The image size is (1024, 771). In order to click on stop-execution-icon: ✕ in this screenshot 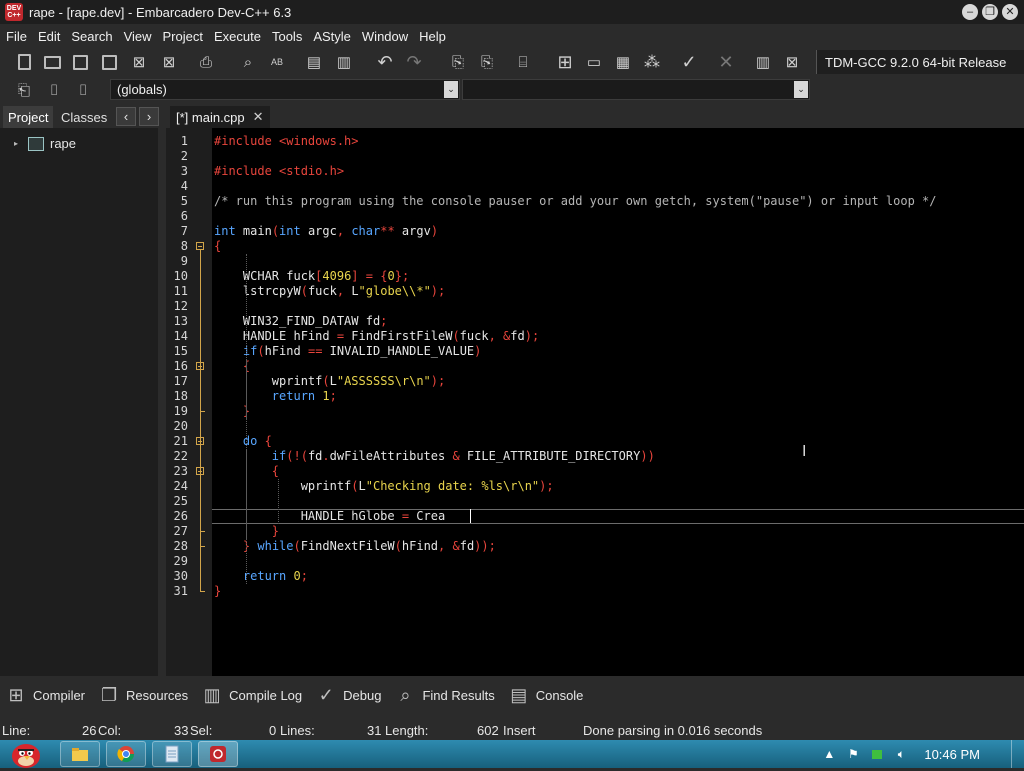, I will do `click(726, 62)`.